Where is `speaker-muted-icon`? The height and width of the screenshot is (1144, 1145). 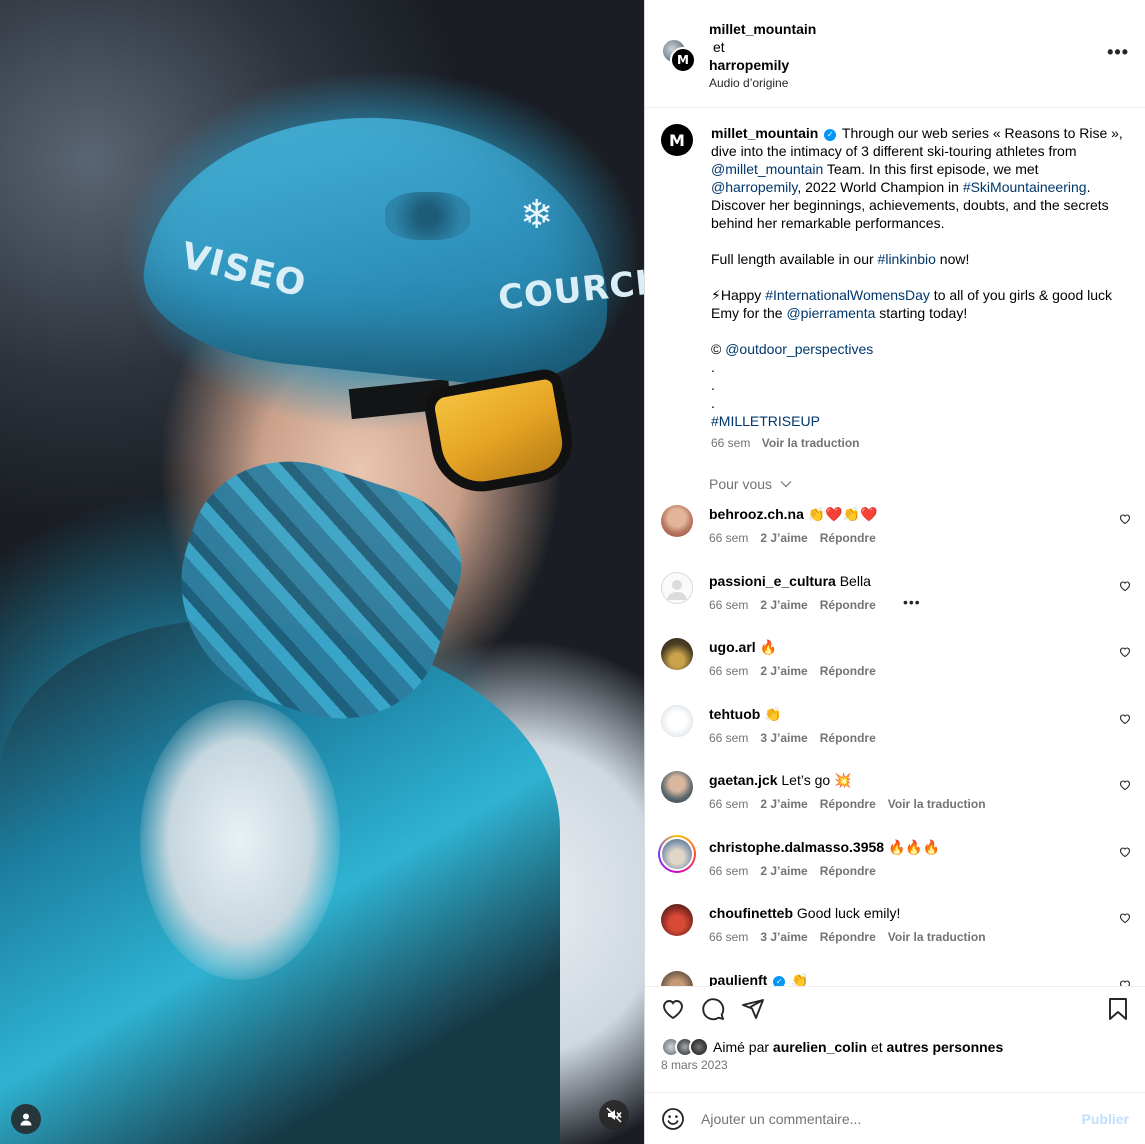 speaker-muted-icon is located at coordinates (614, 1115).